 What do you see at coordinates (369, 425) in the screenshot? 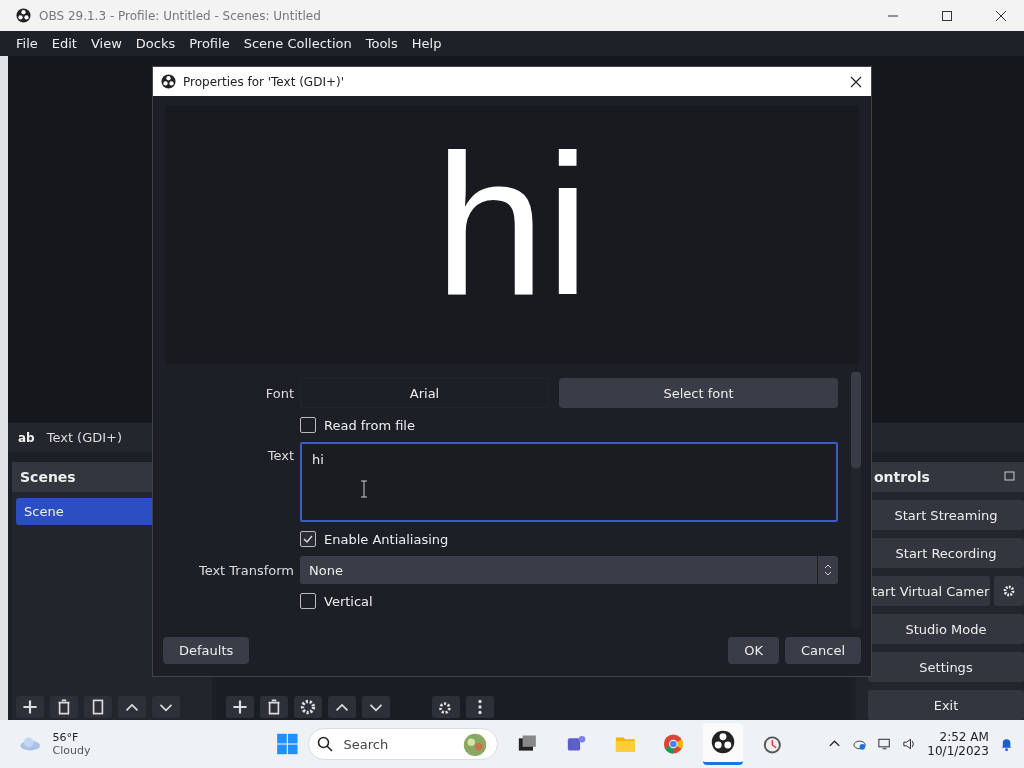
I see `checkbox-label: Read from file` at bounding box center [369, 425].